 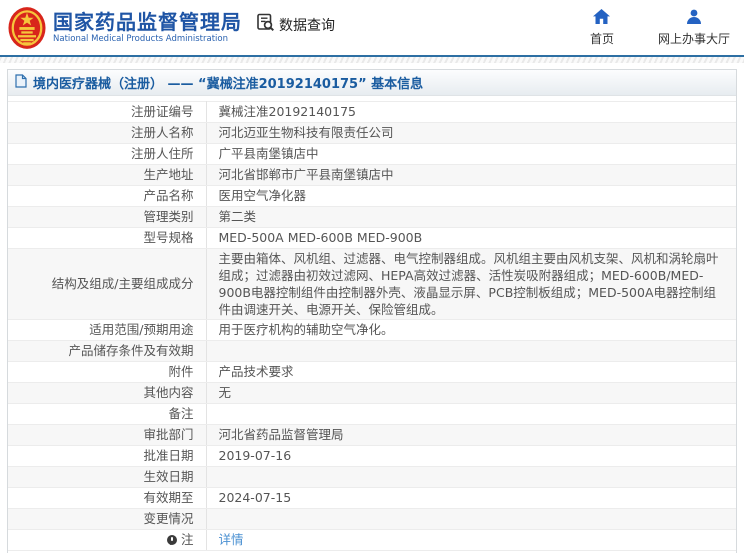 I want to click on header-nav: 首页 网上办事大厅, so click(x=656, y=28).